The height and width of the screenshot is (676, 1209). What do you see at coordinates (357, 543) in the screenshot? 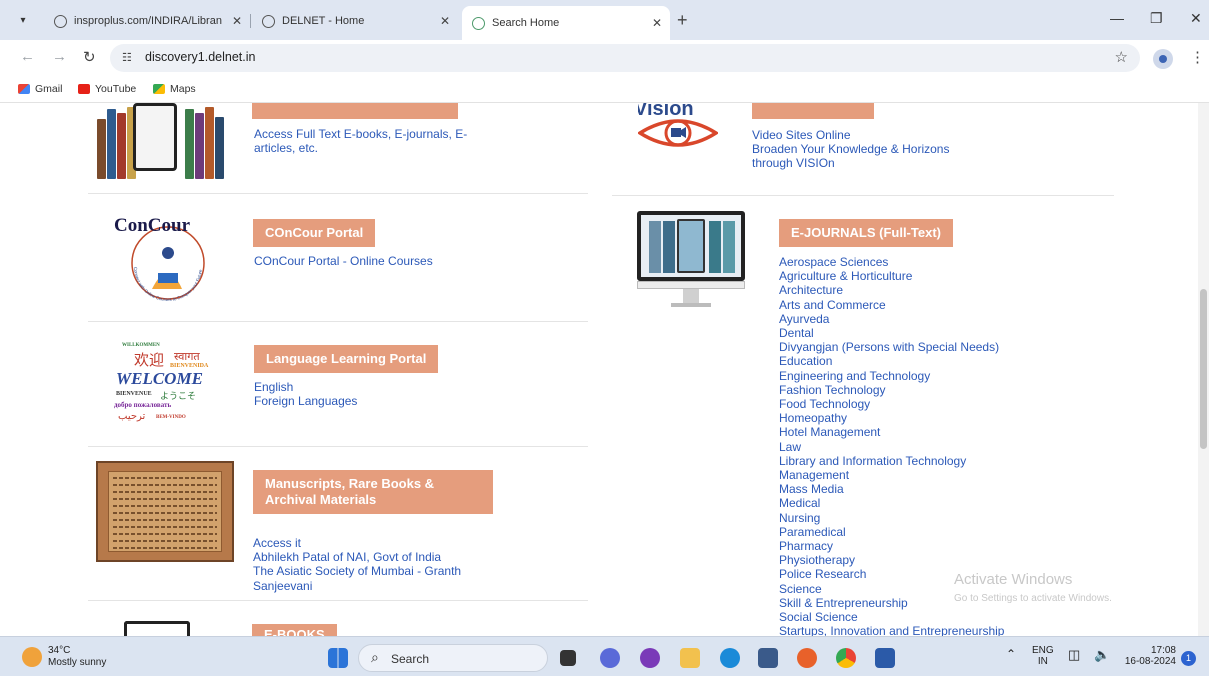
I see `link-text: Access it` at bounding box center [357, 543].